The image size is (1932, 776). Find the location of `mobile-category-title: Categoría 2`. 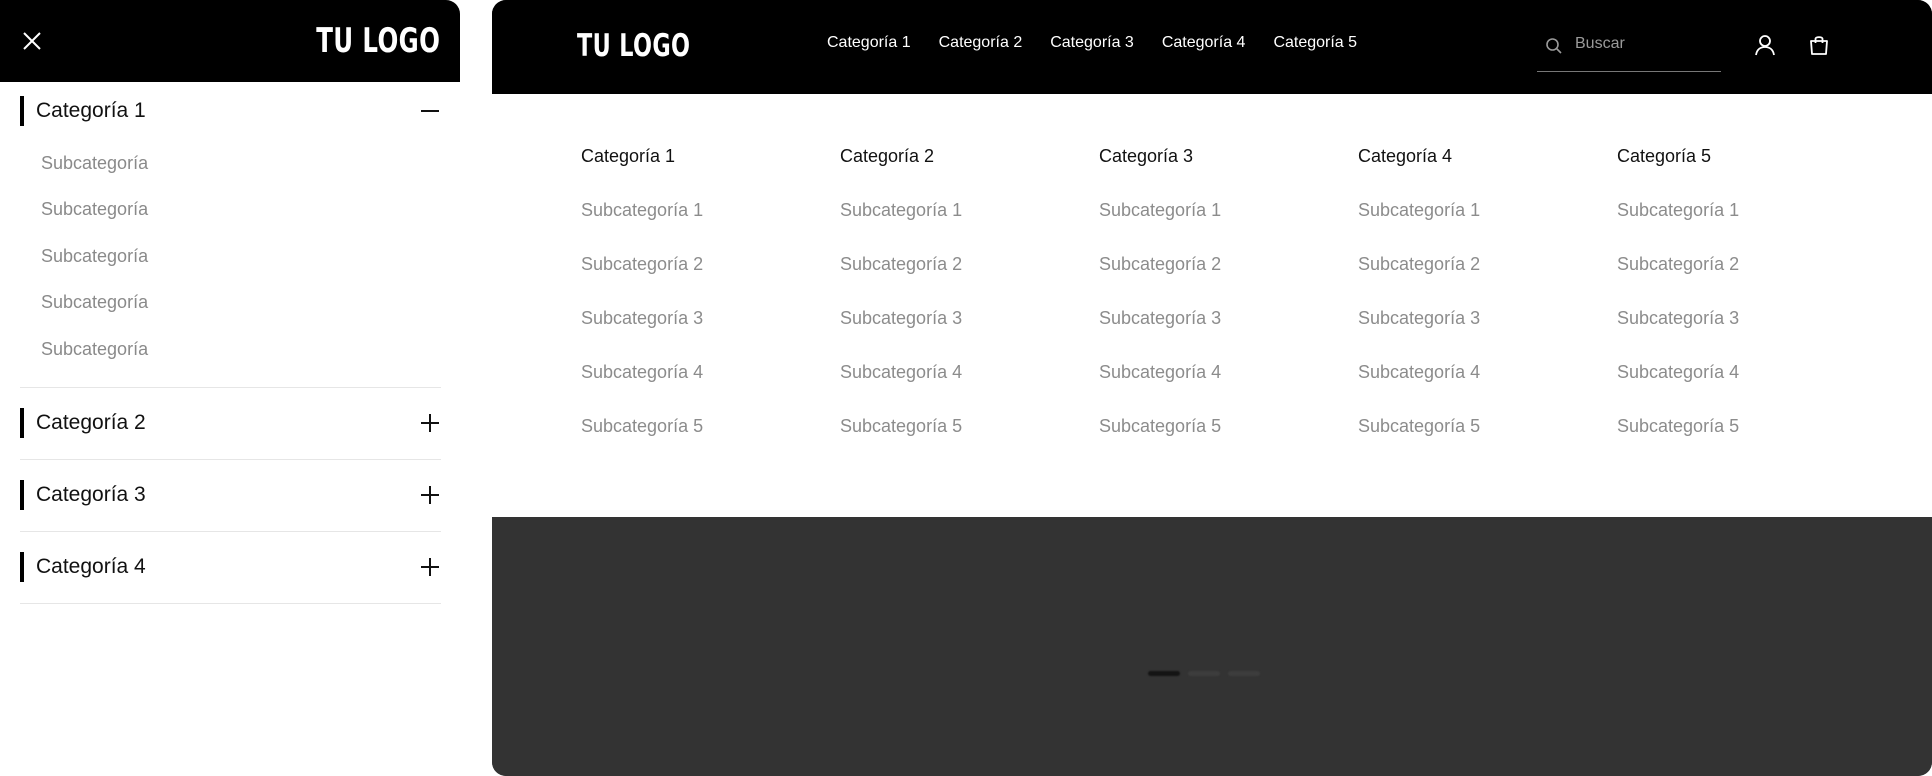

mobile-category-title: Categoría 2 is located at coordinates (83, 423).